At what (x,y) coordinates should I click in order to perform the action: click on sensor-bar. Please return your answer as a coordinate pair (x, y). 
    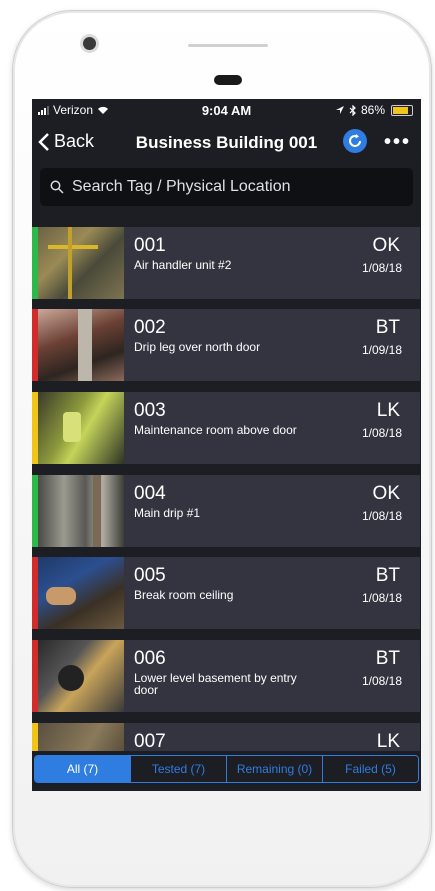
    Looking at the image, I should click on (228, 45).